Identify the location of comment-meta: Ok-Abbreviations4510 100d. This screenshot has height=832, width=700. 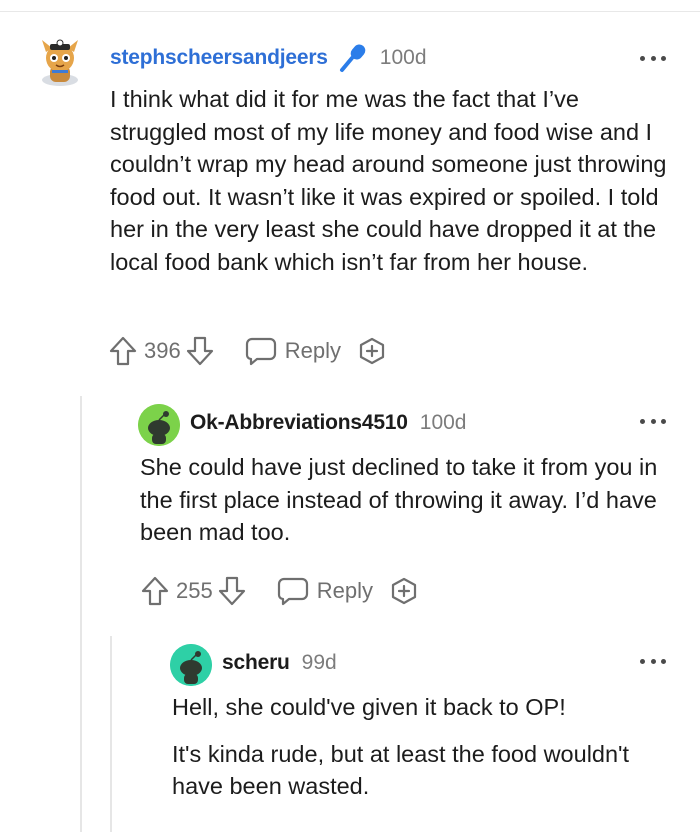
(328, 423).